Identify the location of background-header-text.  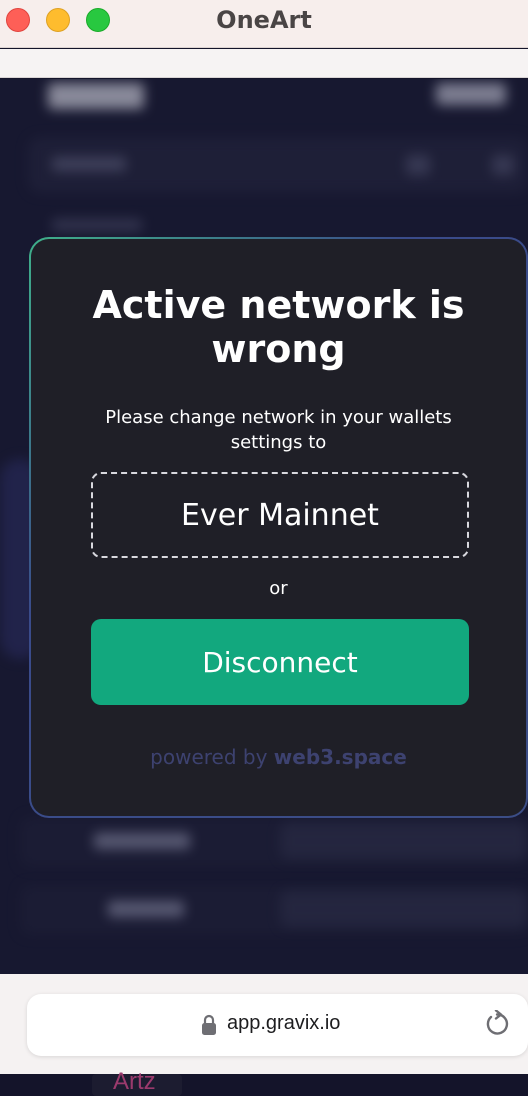
(89, 164).